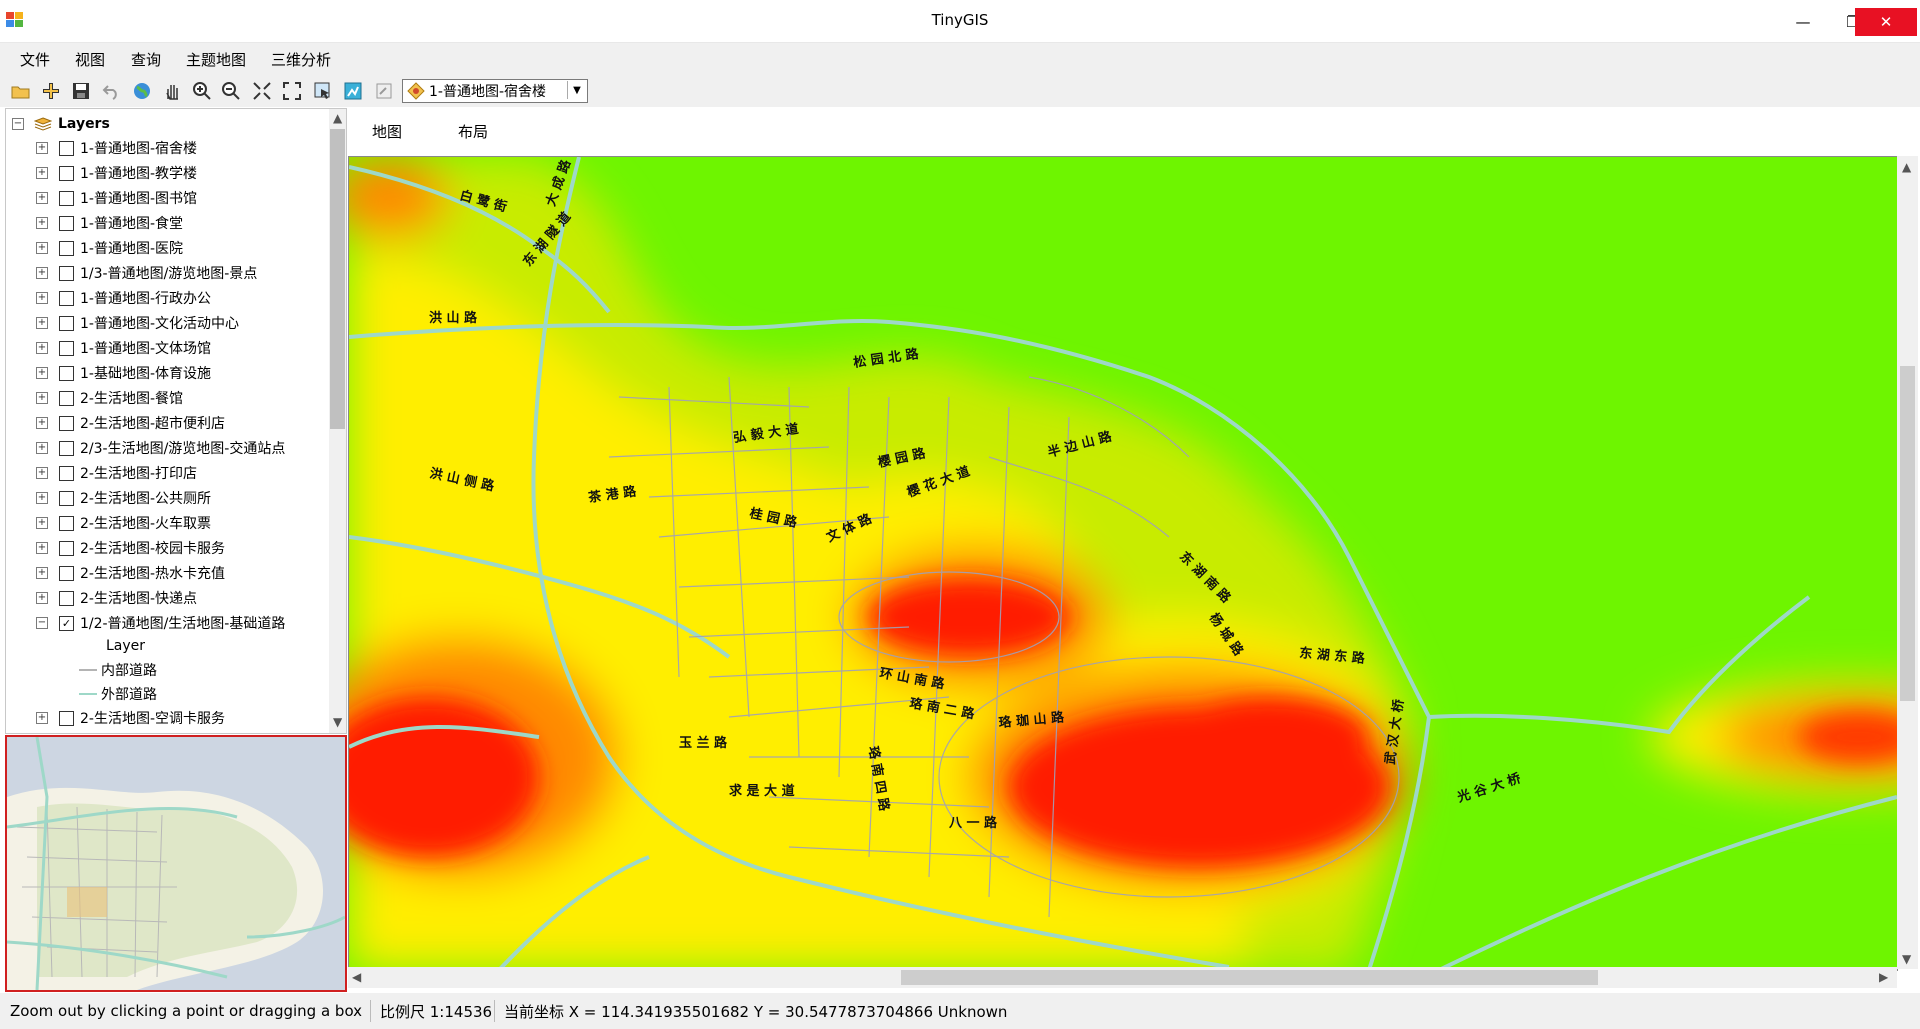 This screenshot has width=1920, height=1029. I want to click on tree-scroll-thumb, so click(337, 279).